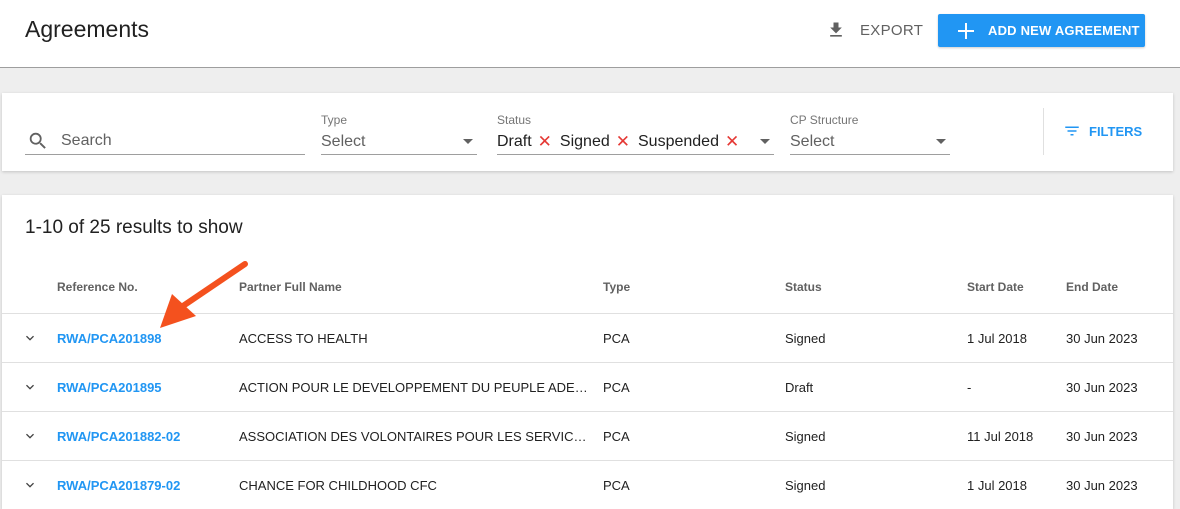 This screenshot has width=1180, height=509. What do you see at coordinates (590, 34) in the screenshot?
I see `app-header: Agreements EXPORT ADD NEW AGREEMENT` at bounding box center [590, 34].